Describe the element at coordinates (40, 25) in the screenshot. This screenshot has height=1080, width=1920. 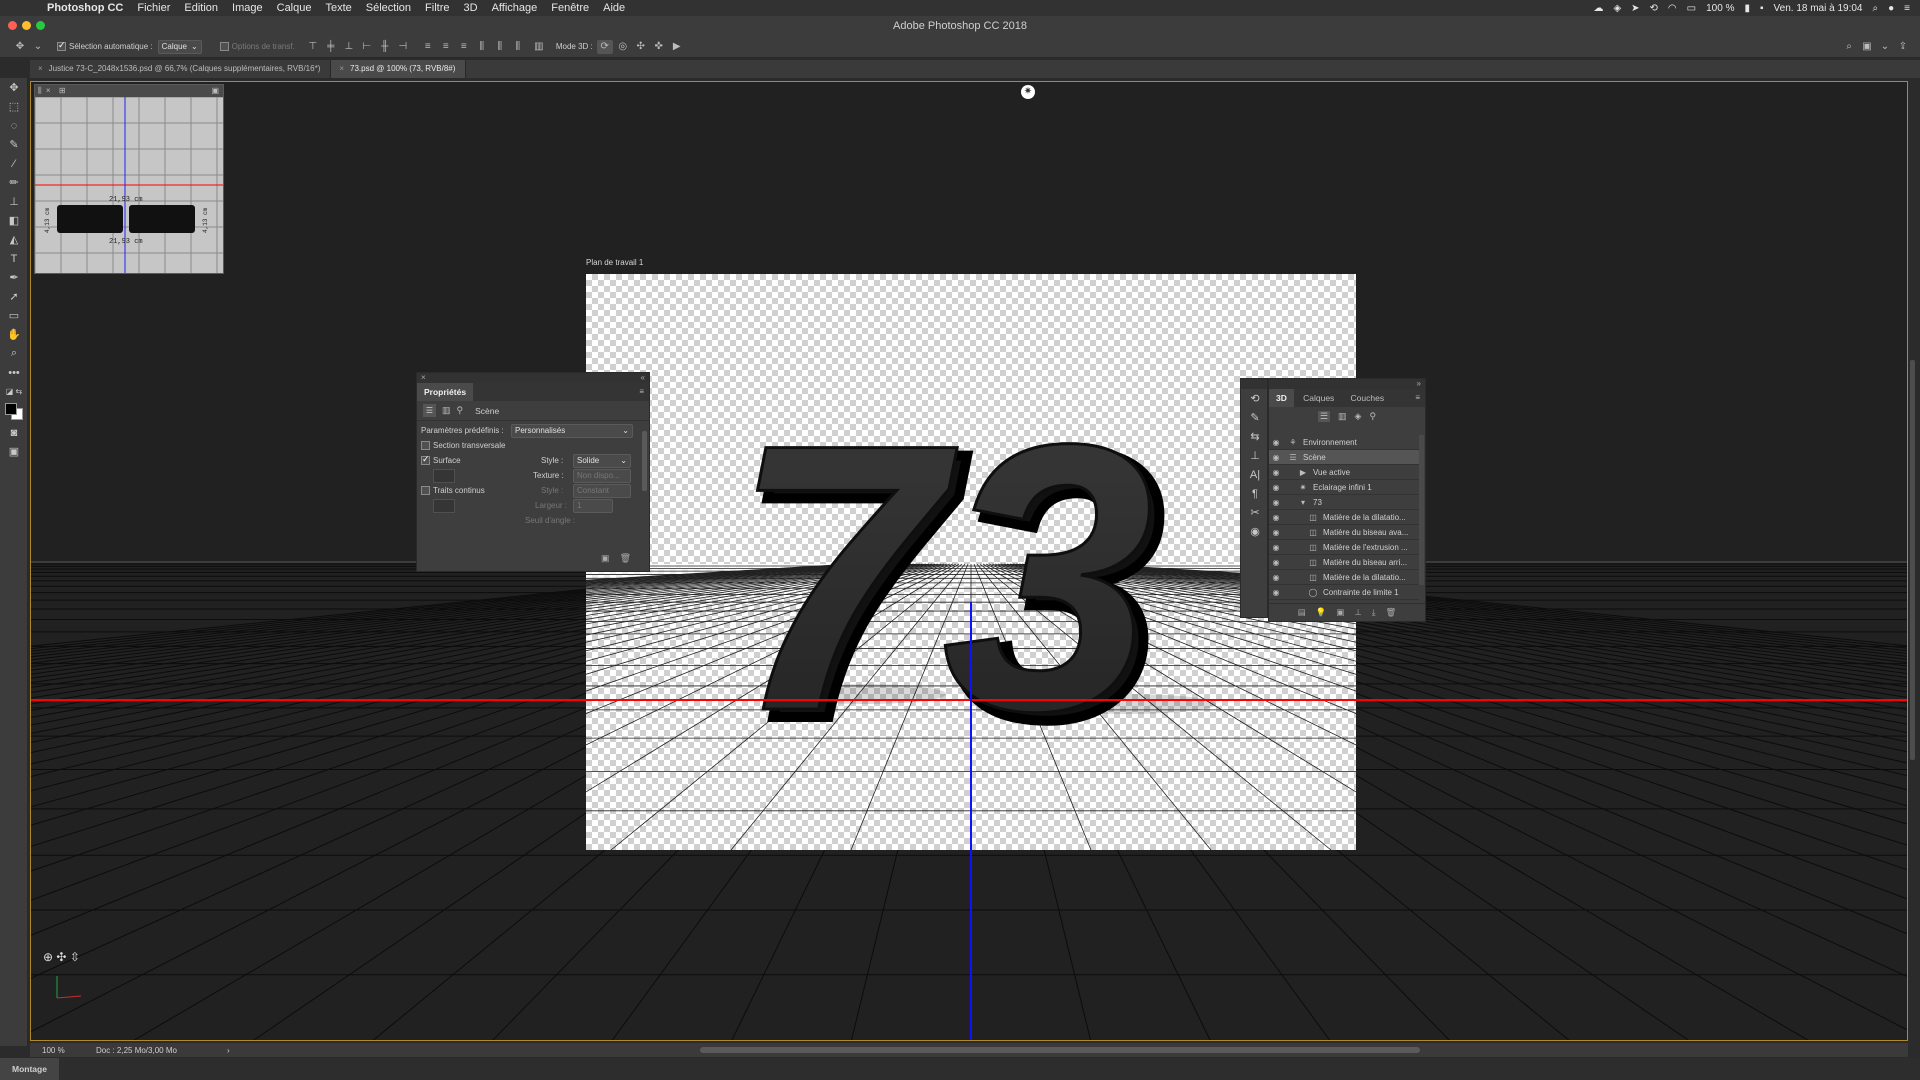
I see `zoom-window-button` at that location.